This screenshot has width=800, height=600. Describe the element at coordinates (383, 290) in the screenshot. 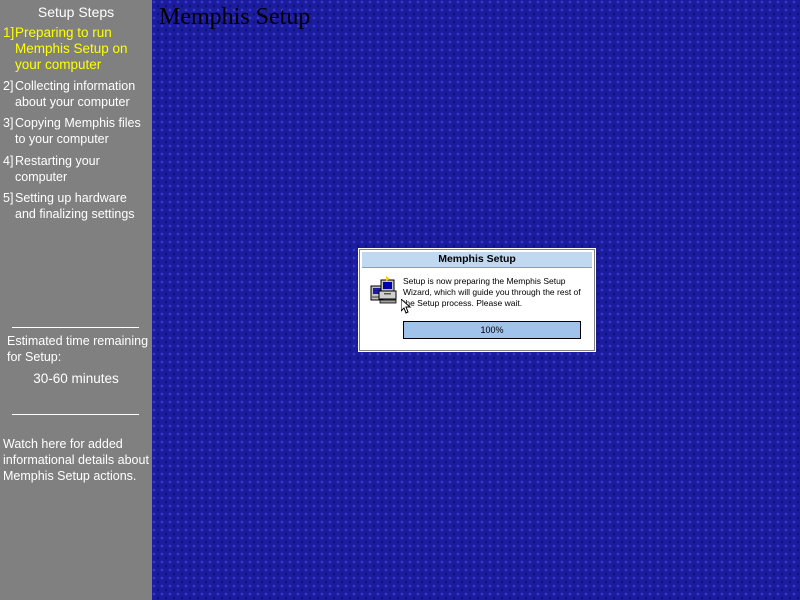

I see `setup-computer-icon` at that location.